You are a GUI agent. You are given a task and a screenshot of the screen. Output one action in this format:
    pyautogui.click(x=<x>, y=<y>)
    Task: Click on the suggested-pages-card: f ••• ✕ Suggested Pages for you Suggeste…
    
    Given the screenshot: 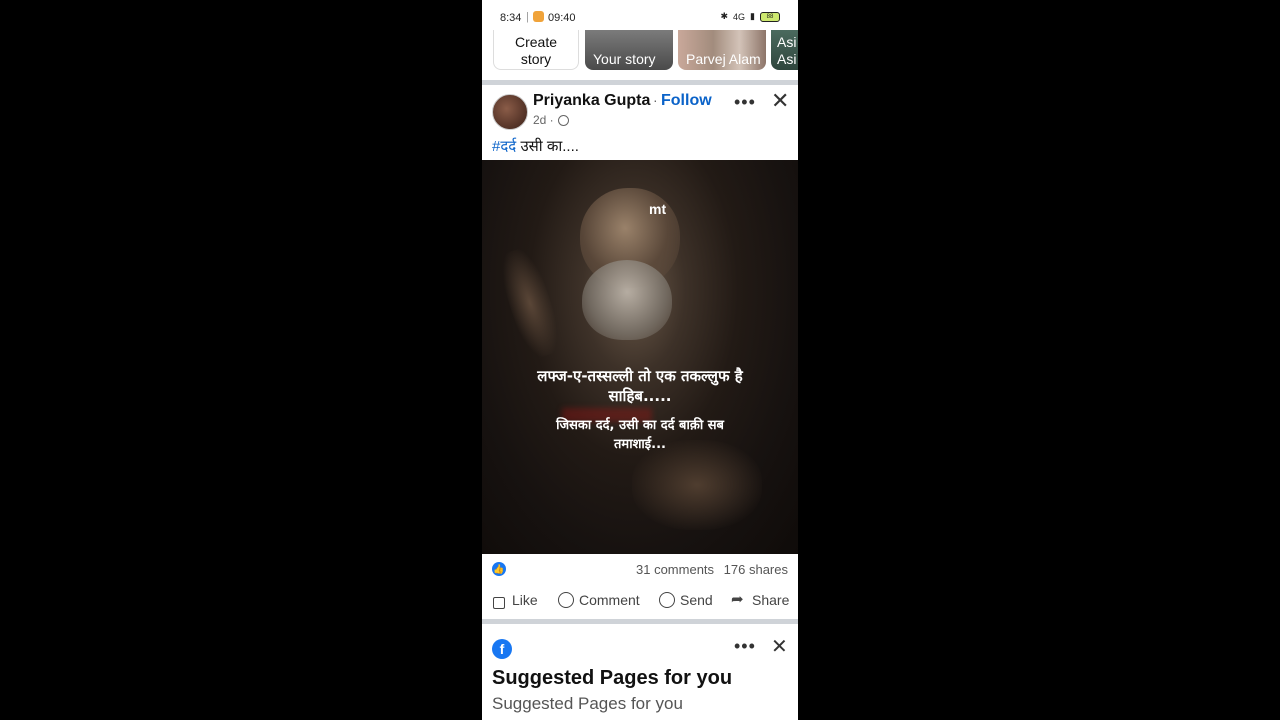 What is the action you would take?
    pyautogui.click(x=640, y=673)
    